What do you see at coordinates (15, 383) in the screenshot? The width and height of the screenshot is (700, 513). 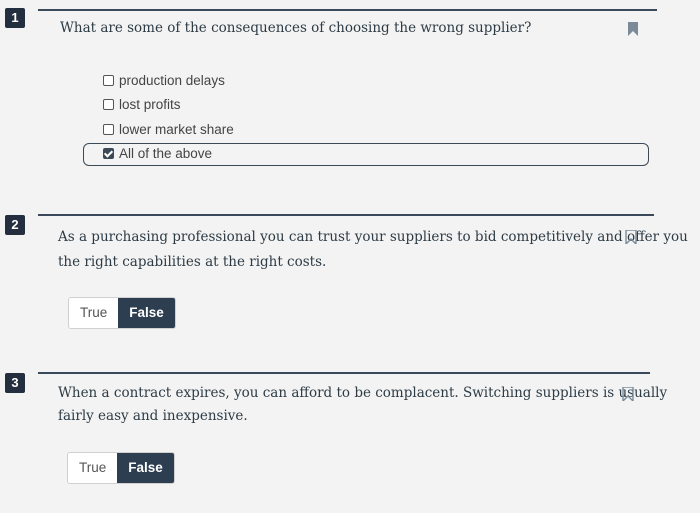 I see `question-number-badge: 3` at bounding box center [15, 383].